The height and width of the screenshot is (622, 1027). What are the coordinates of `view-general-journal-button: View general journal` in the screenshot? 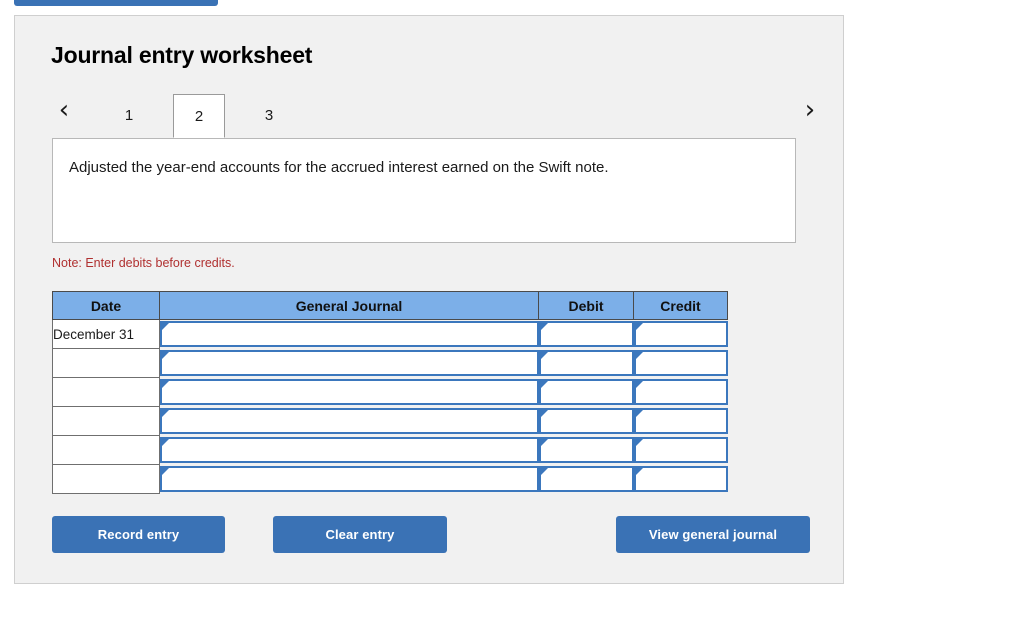 It's located at (713, 534).